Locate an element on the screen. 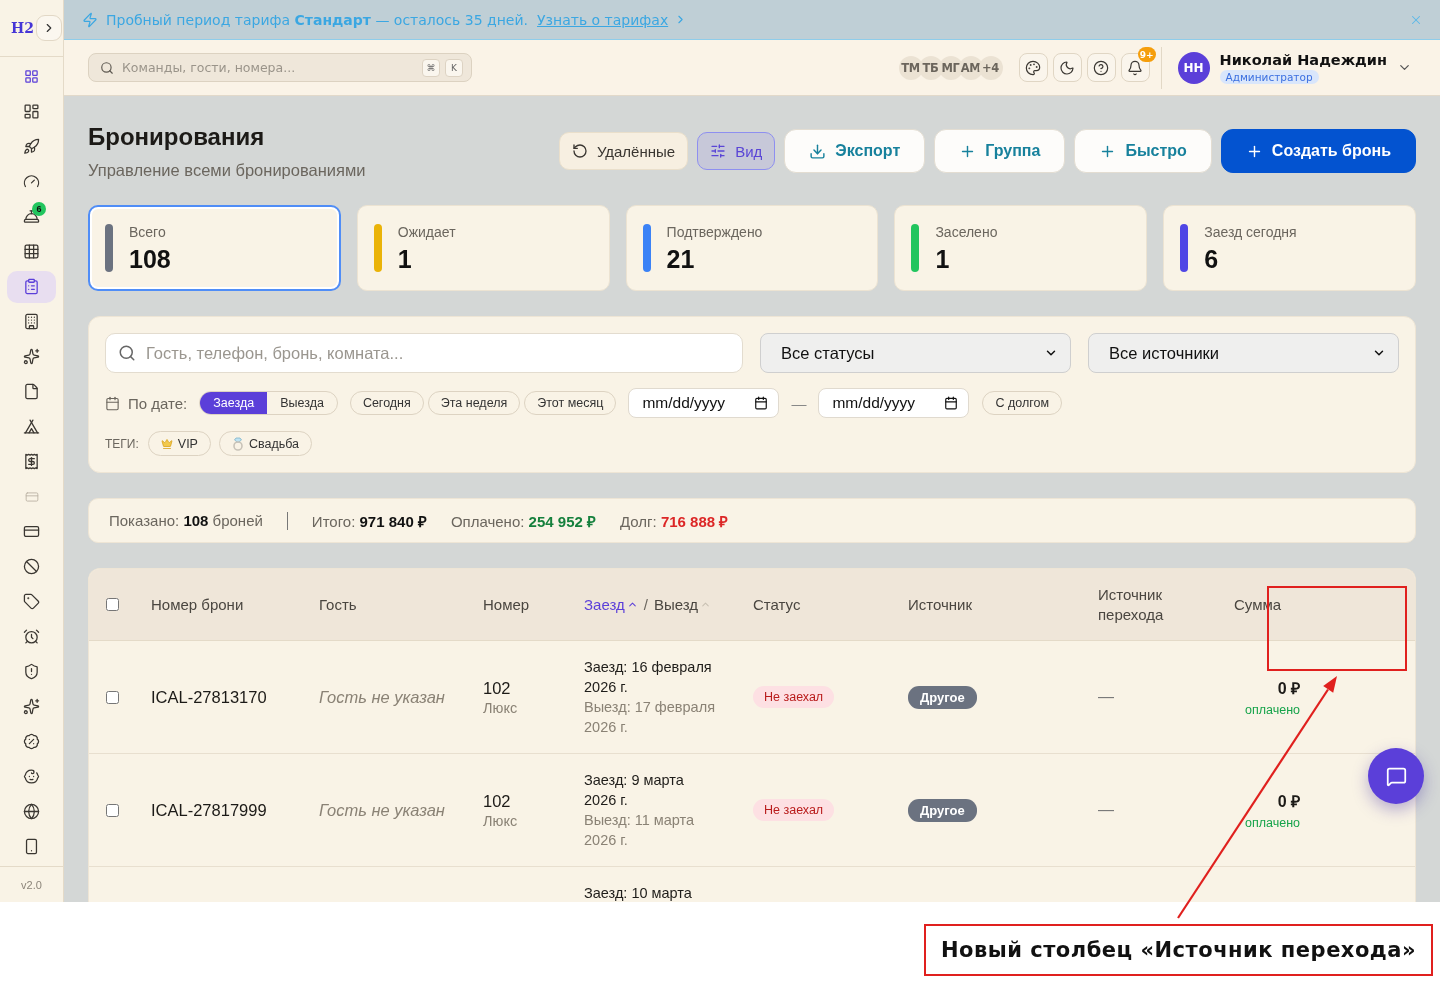  layout-grid-icon is located at coordinates (31, 76).